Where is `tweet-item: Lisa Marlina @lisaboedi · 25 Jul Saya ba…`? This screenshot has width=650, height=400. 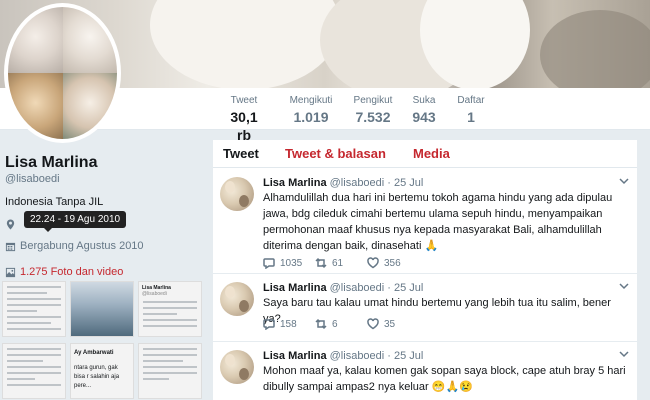 tweet-item: Lisa Marlina @lisaboedi · 25 Jul Saya ba… is located at coordinates (425, 308).